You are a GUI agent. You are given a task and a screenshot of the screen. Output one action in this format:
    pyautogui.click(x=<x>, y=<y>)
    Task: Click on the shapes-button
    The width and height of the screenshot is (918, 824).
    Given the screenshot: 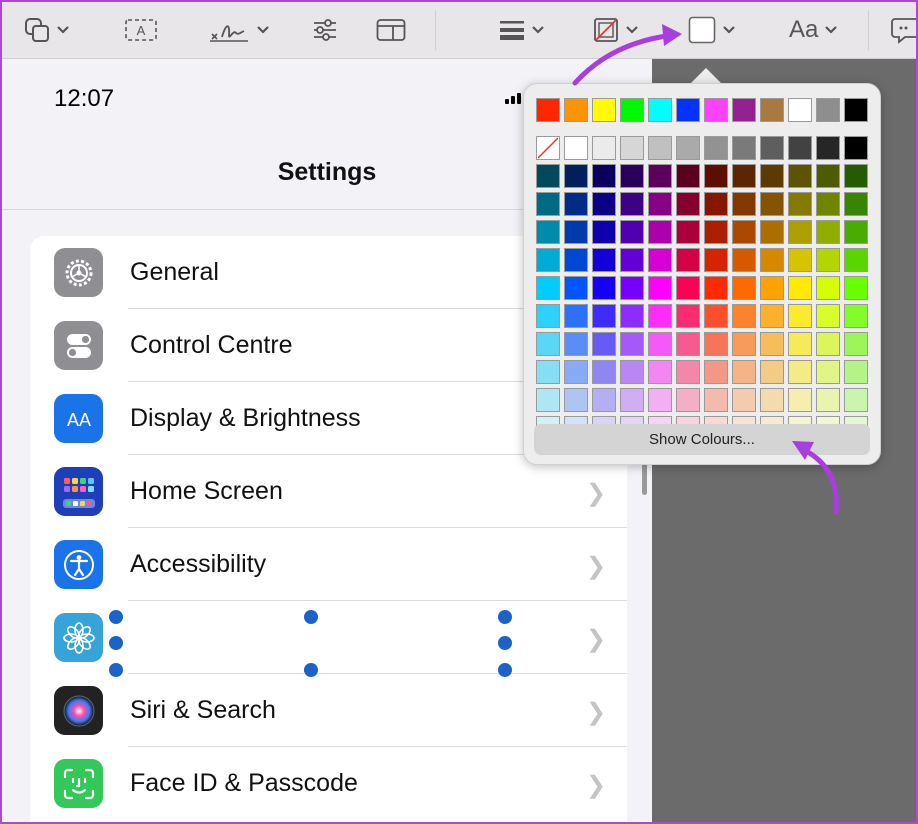 What is the action you would take?
    pyautogui.click(x=47, y=30)
    